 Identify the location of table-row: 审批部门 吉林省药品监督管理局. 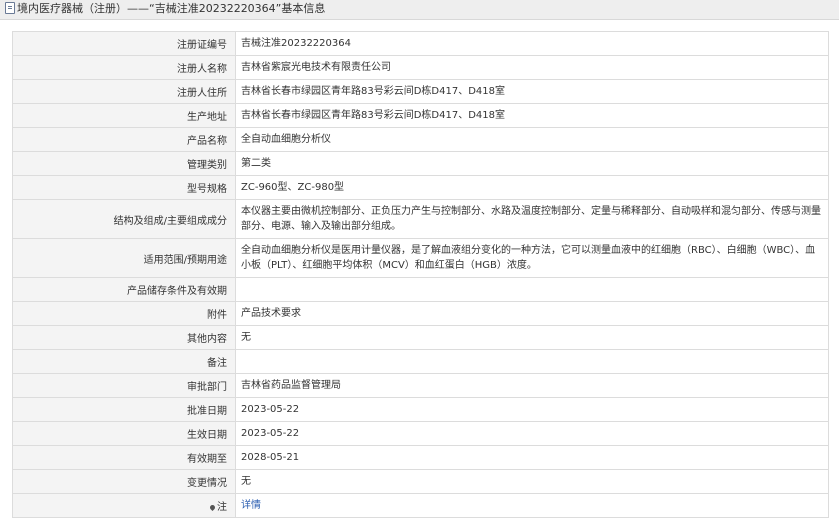
(420, 385).